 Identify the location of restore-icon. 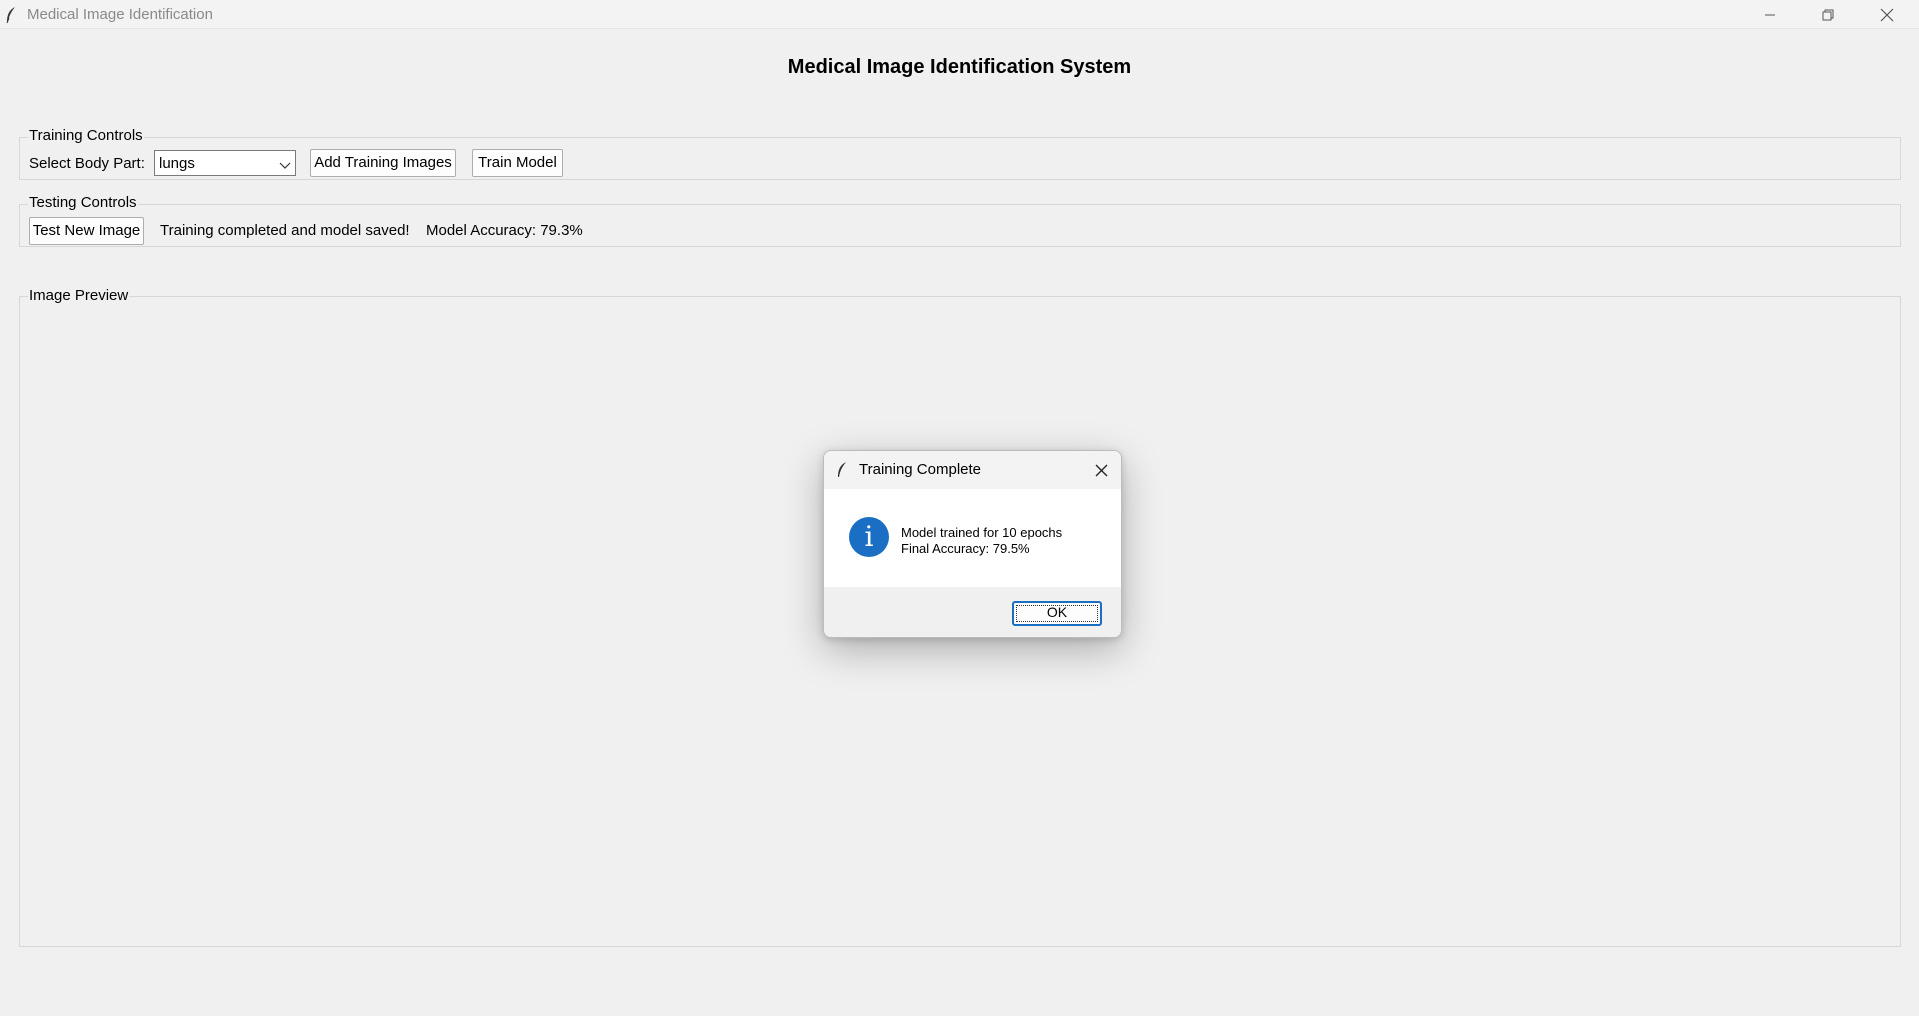
(1828, 14).